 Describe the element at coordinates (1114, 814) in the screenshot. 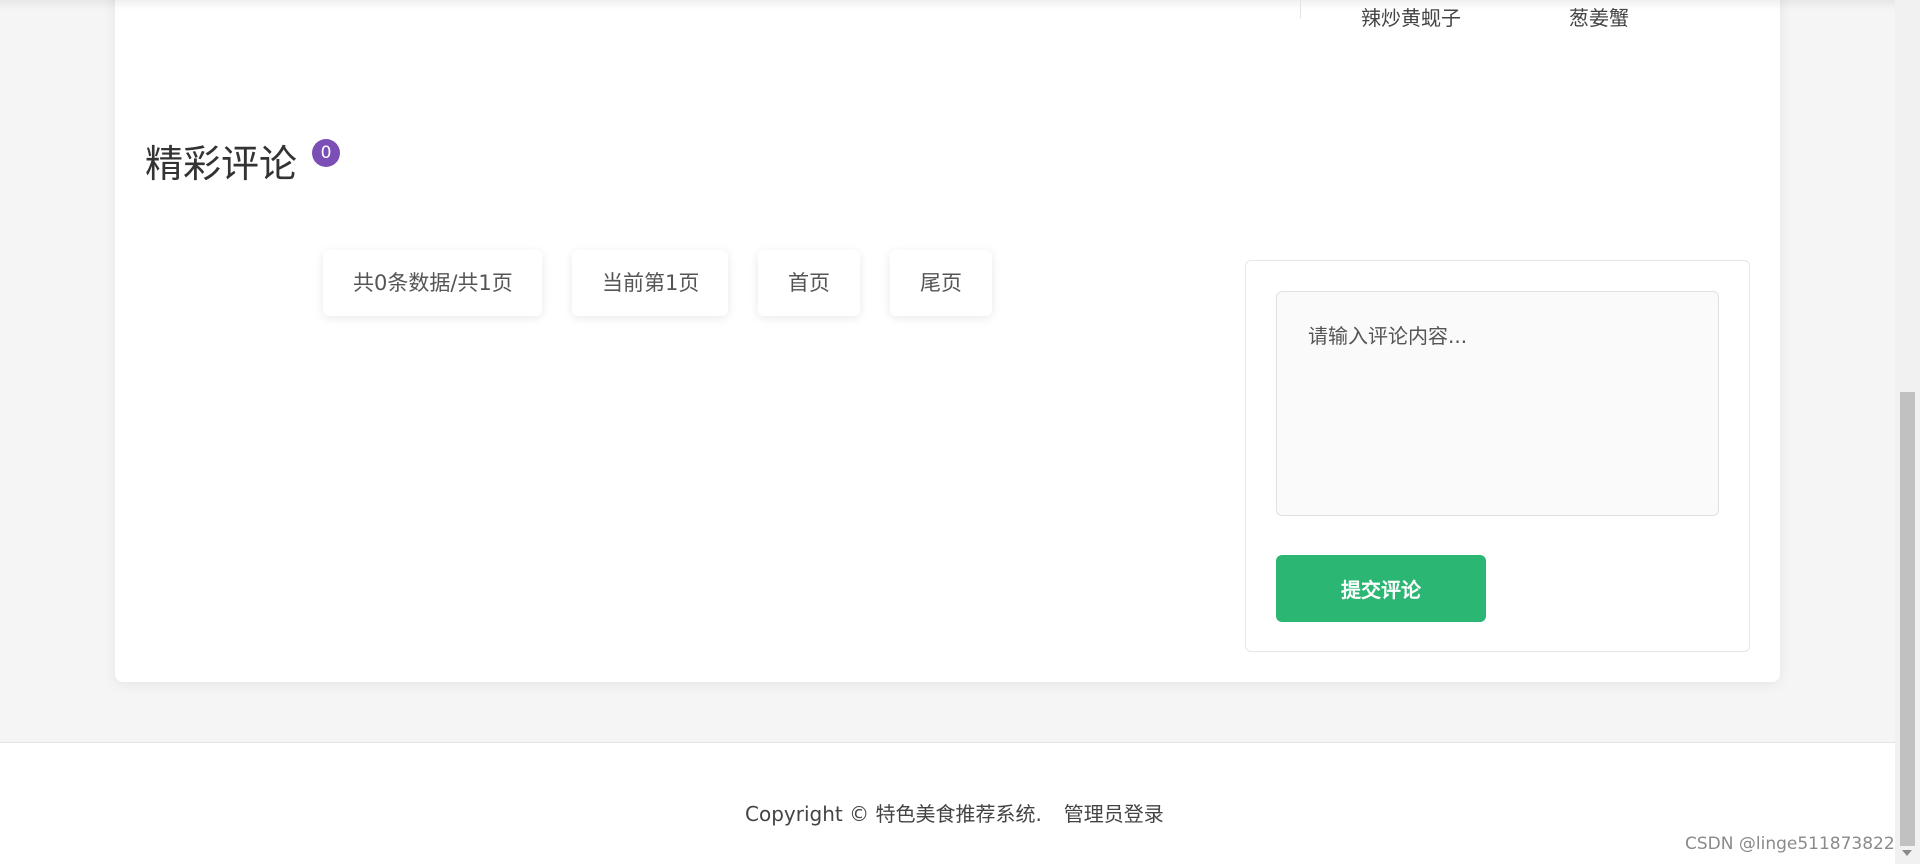

I see `admin-login-link: 管理员登录` at that location.